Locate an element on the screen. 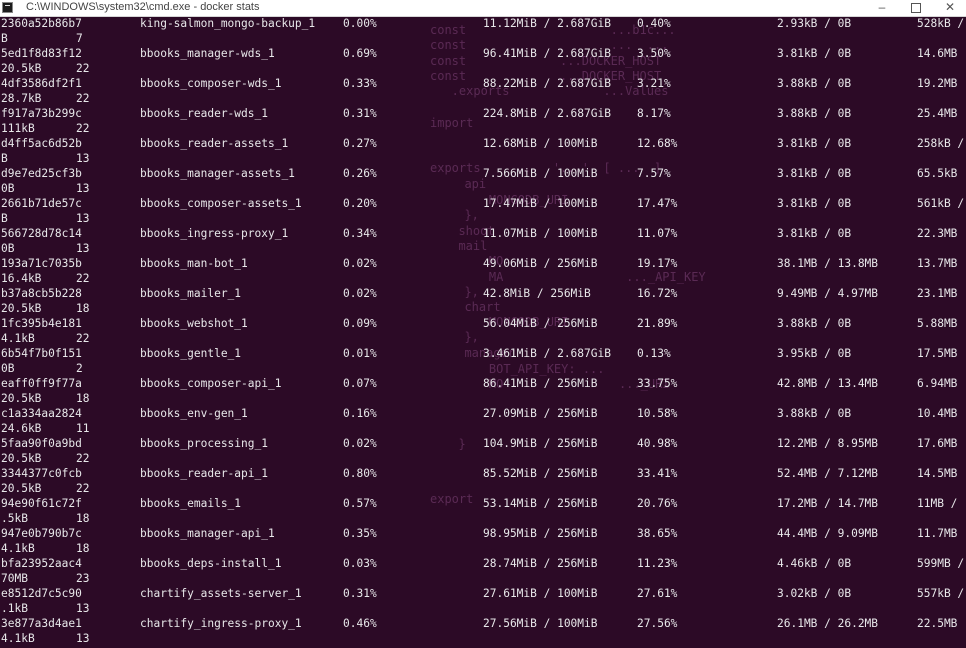 This screenshot has height=648, width=966. mem-usage-limit: 27.61MiB / 100MiB is located at coordinates (540, 593).